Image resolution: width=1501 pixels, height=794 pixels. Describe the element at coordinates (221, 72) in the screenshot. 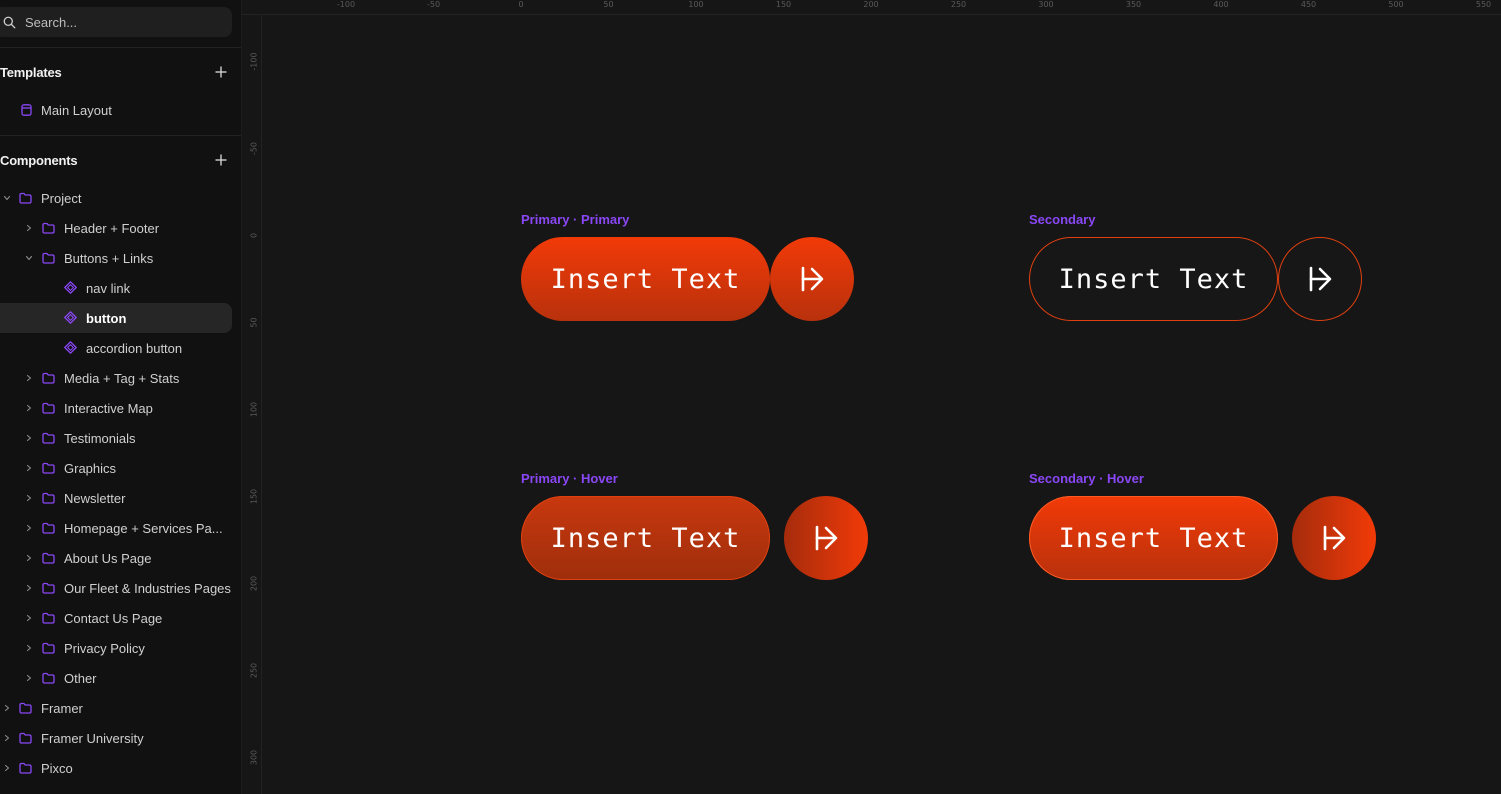

I see `add-template-plus-icon` at that location.